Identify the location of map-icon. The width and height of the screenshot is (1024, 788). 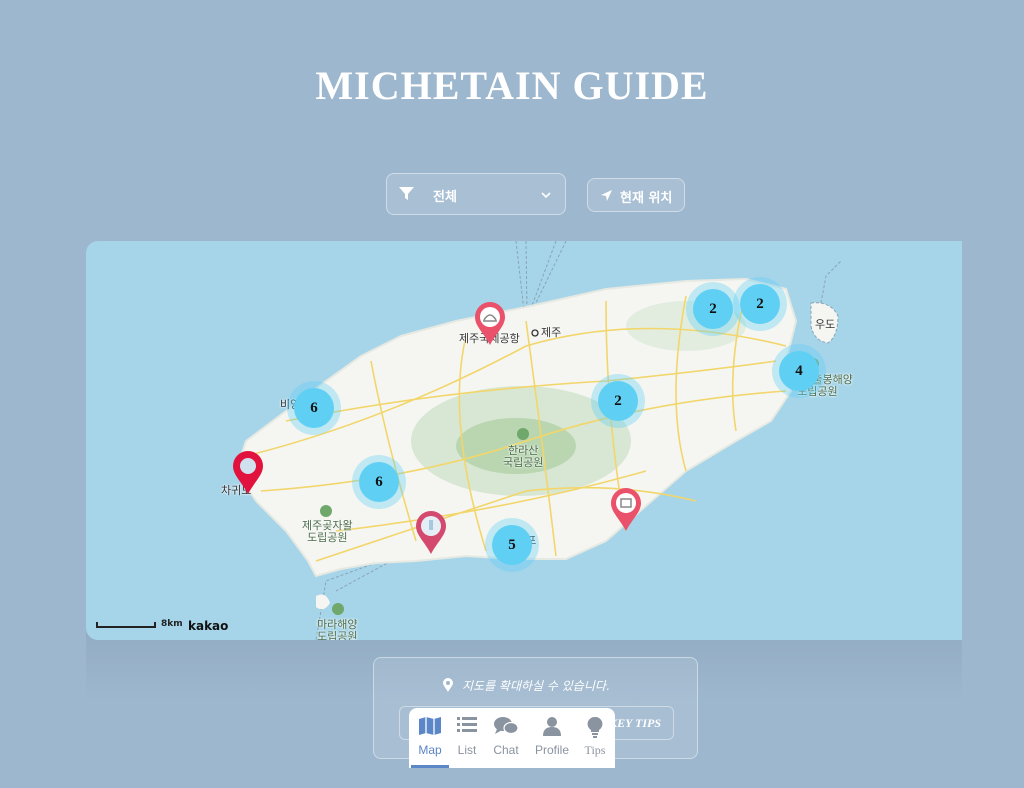
(430, 728).